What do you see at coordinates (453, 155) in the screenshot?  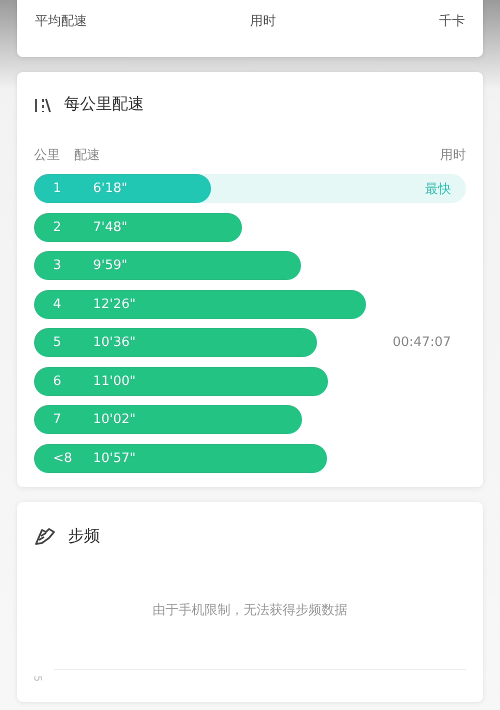 I see `column-header: 用时` at bounding box center [453, 155].